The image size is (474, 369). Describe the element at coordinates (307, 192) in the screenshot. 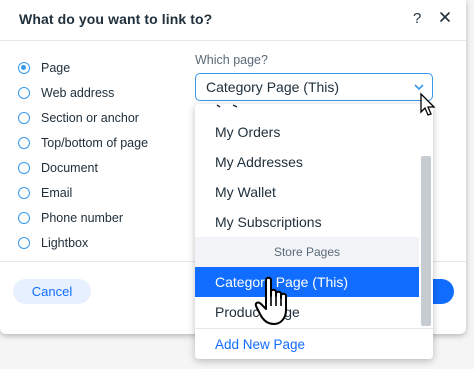

I see `list-item: My Wallet` at that location.